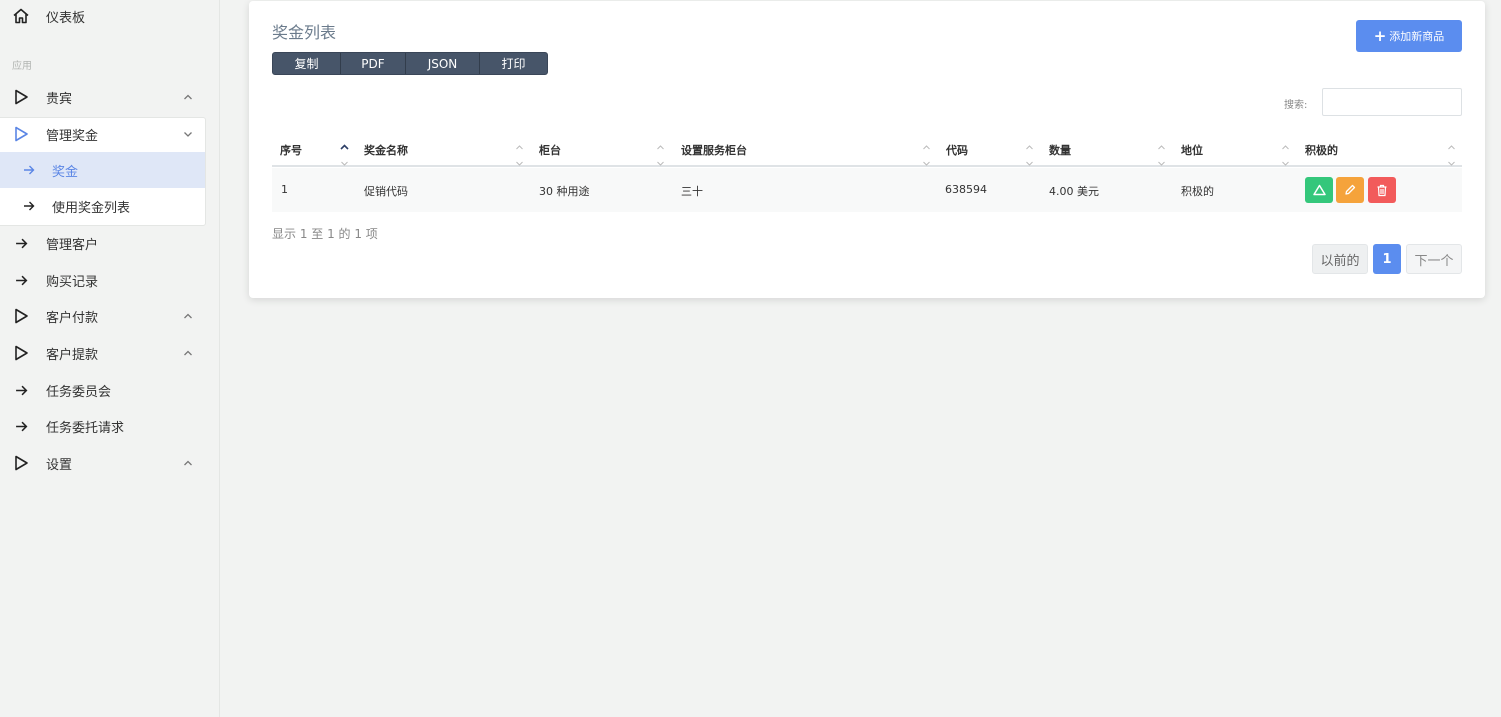  What do you see at coordinates (72, 318) in the screenshot?
I see `sidebar-item-label: 客户付款` at bounding box center [72, 318].